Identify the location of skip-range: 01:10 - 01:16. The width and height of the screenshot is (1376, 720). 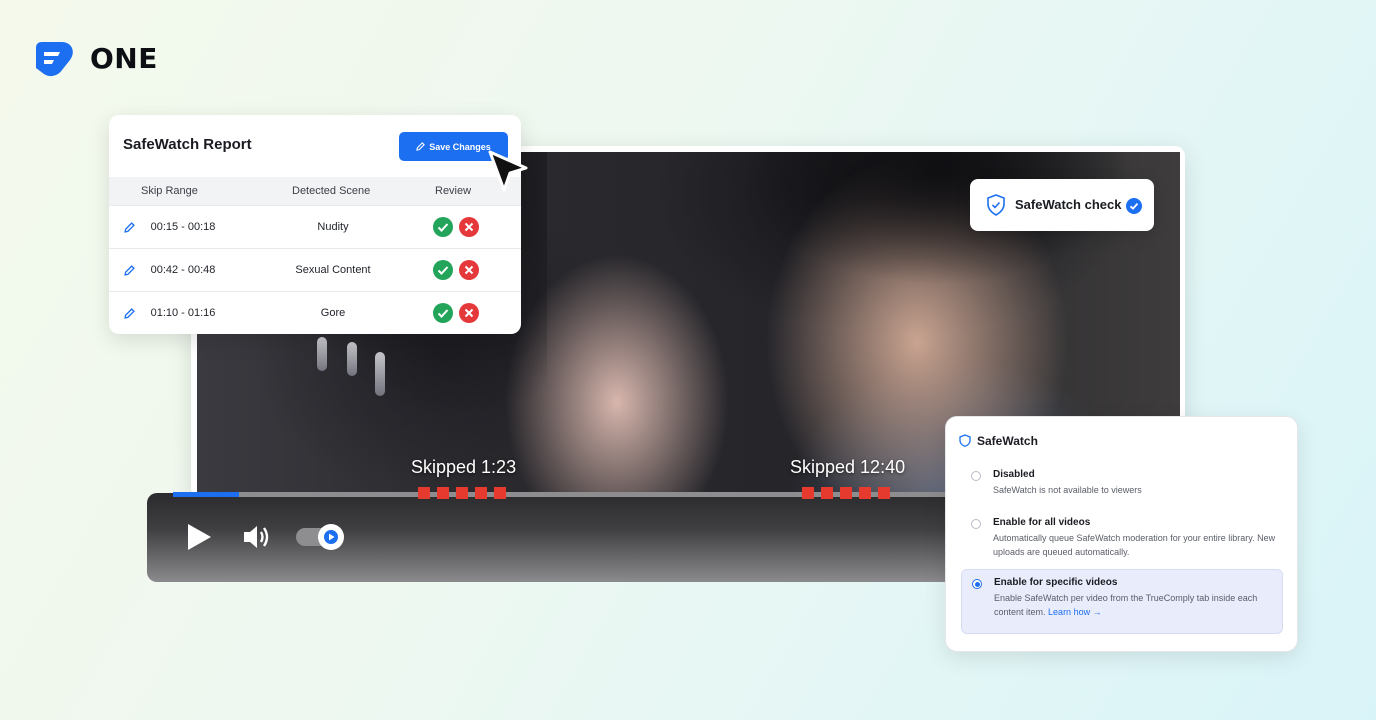
(183, 313).